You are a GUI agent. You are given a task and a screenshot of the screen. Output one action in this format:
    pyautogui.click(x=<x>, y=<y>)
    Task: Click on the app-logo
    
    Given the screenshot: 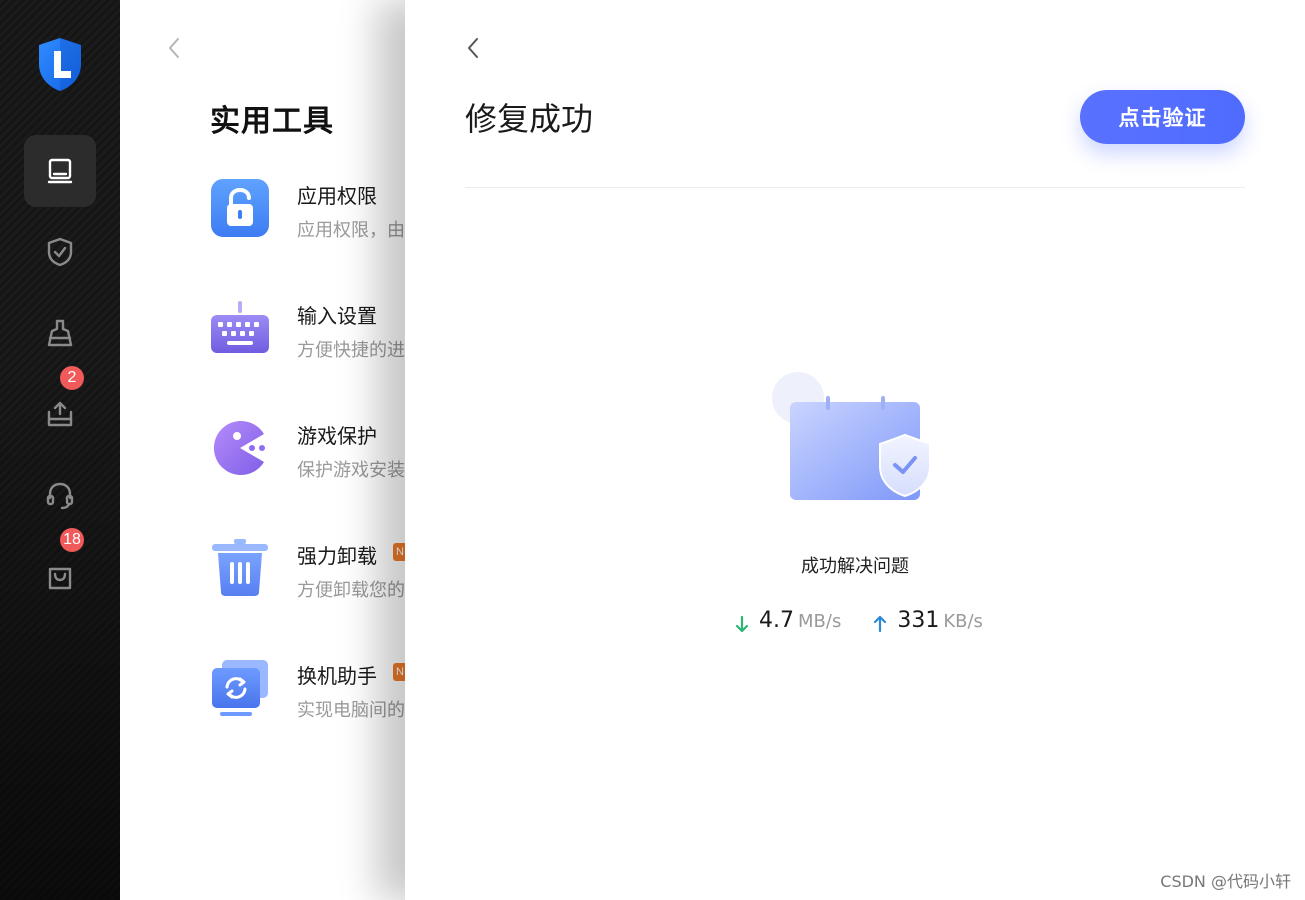 What is the action you would take?
    pyautogui.click(x=60, y=64)
    